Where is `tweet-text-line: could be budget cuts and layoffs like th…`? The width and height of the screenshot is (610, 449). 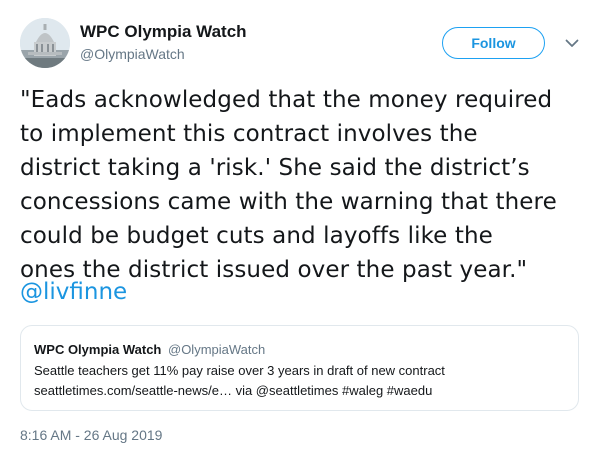
tweet-text-line: could be budget cuts and layoffs like th… is located at coordinates (256, 236).